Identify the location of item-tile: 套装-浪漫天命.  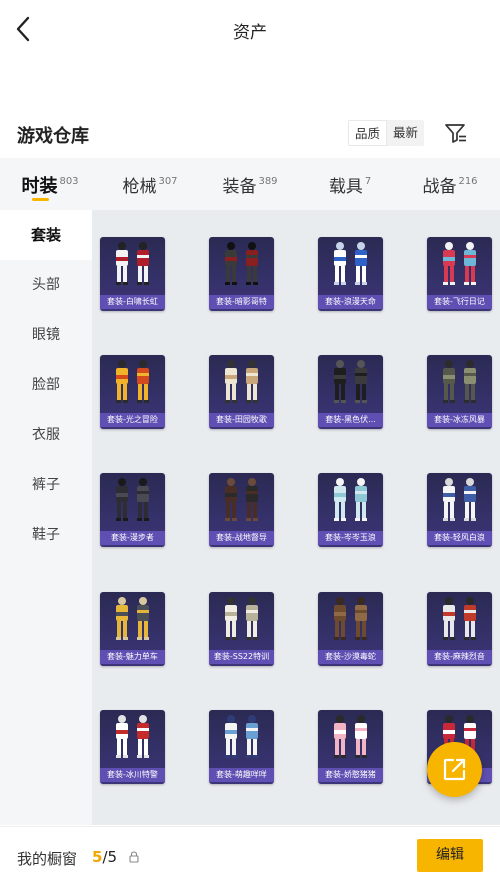
(350, 274).